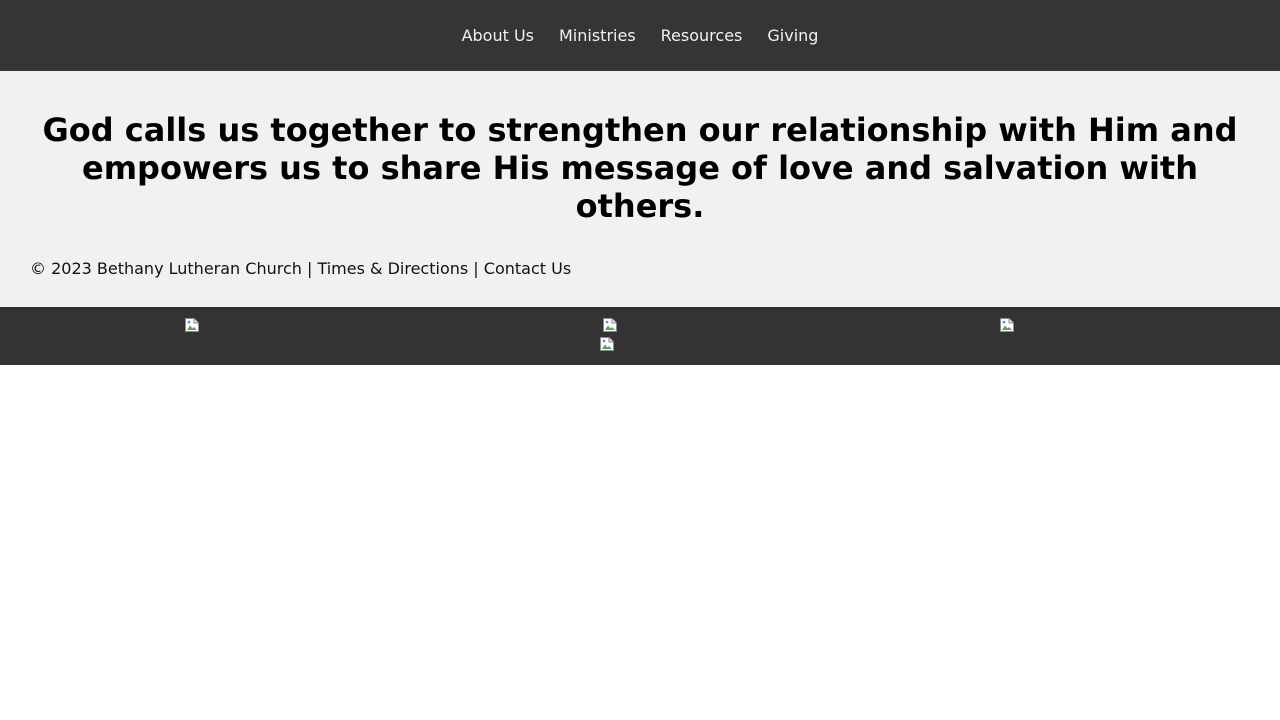 The height and width of the screenshot is (720, 1280). I want to click on nav-link-ministries: Ministries, so click(597, 35).